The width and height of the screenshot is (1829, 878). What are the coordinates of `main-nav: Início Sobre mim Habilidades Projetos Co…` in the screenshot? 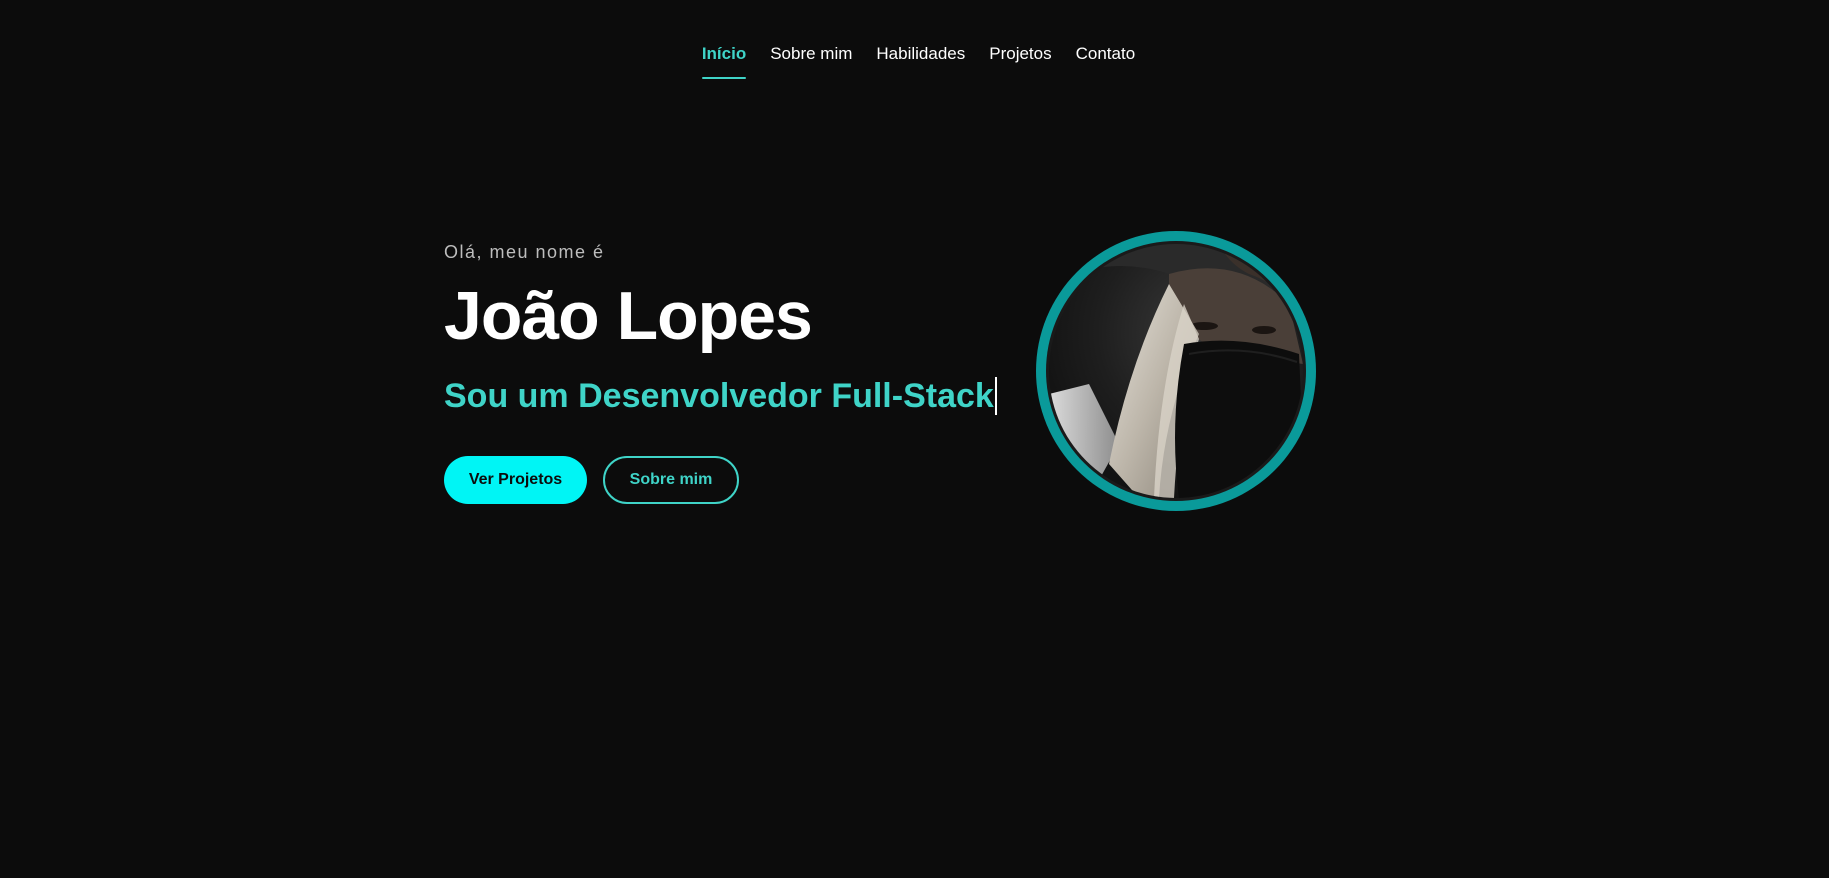 It's located at (914, 61).